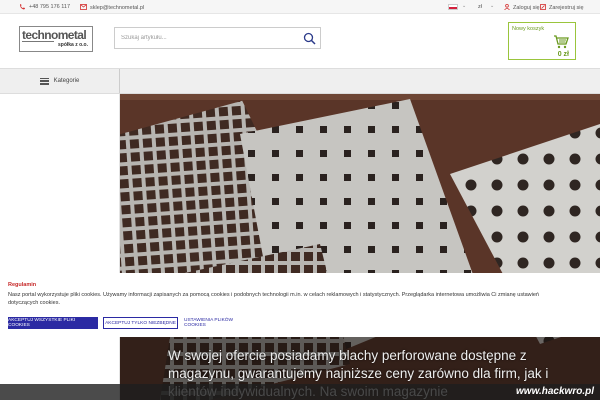  I want to click on accept-all-cookies-button: AKCEPTUJ WSZYSTKIE PLIKI COOKIES, so click(53, 323).